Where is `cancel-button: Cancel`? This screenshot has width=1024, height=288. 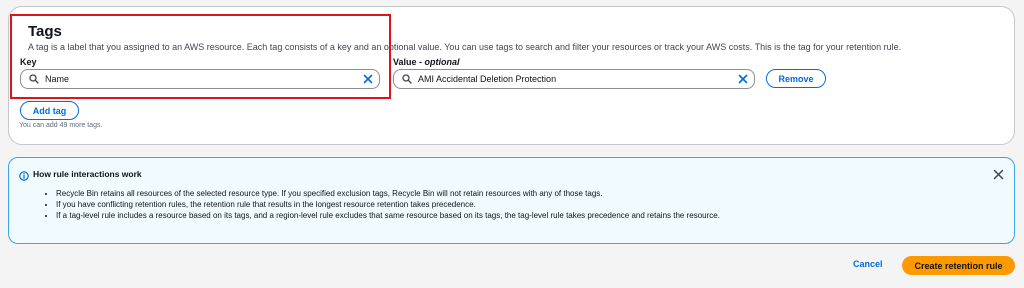
cancel-button: Cancel is located at coordinates (868, 264).